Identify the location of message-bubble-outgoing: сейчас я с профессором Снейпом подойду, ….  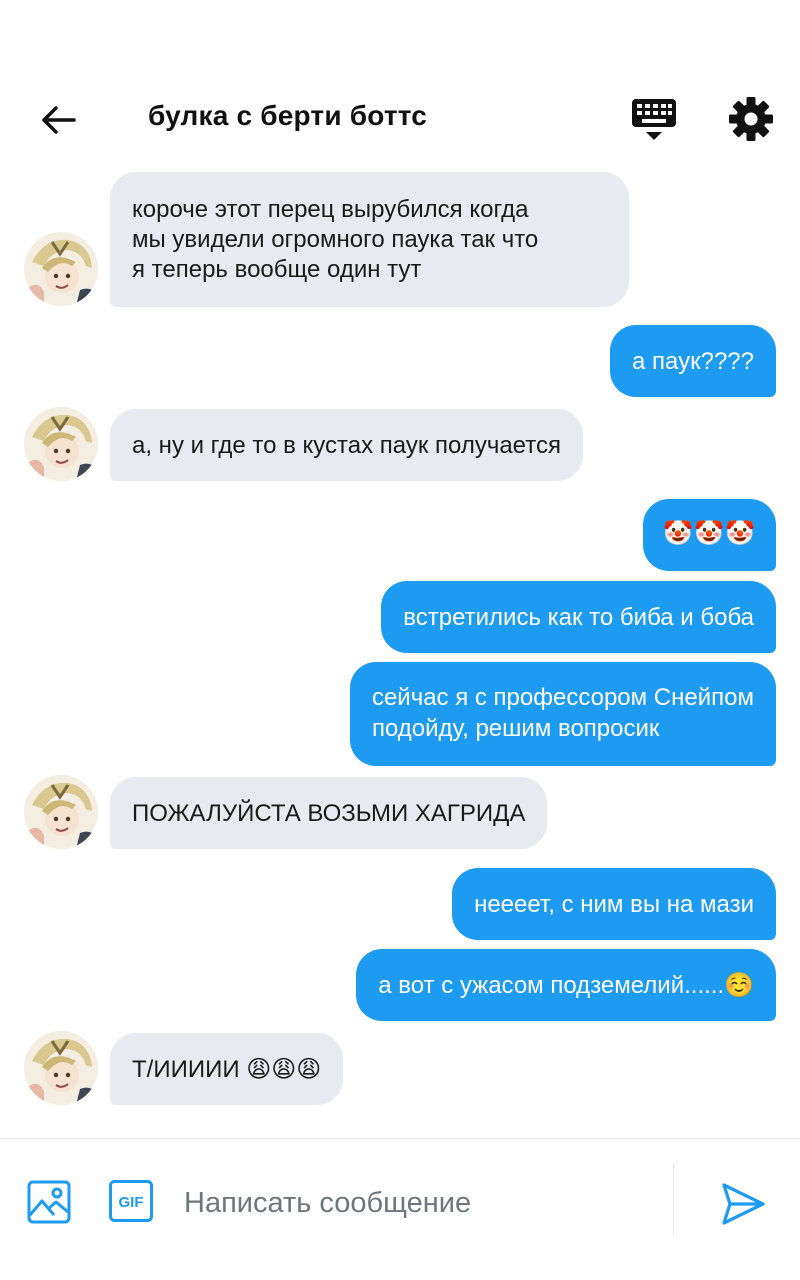
(562, 714).